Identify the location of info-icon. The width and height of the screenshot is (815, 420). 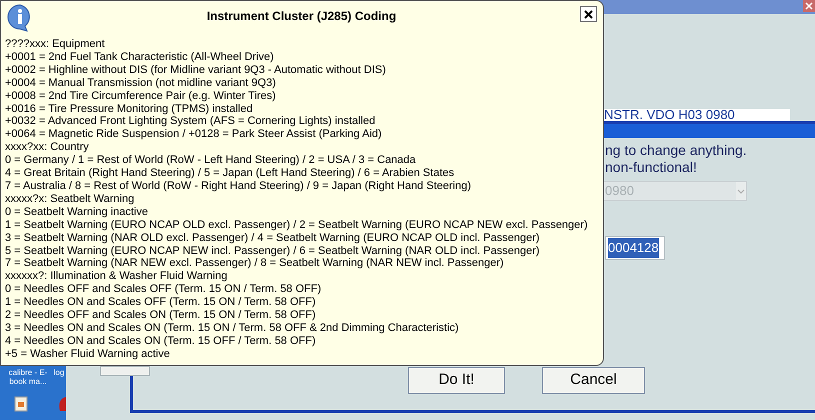
(20, 18).